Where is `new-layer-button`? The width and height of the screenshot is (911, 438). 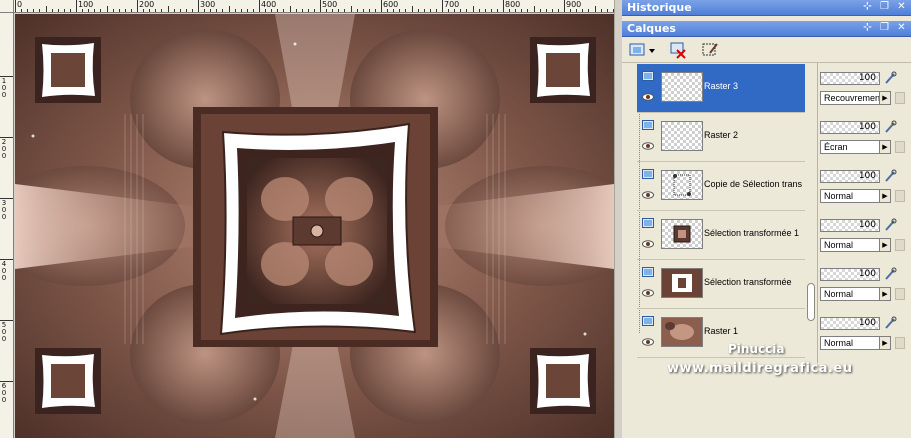 new-layer-button is located at coordinates (642, 50).